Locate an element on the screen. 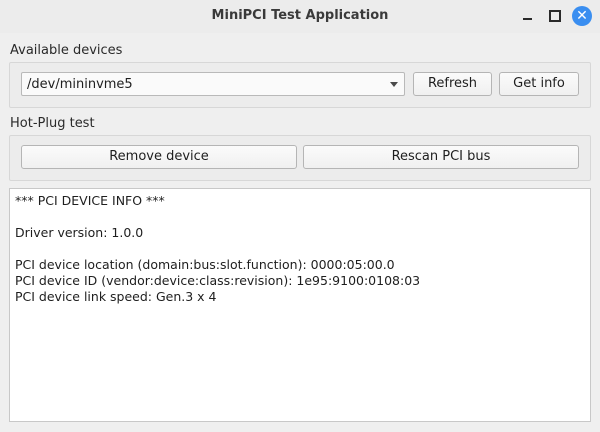  remove-device-button: Remove device is located at coordinates (159, 157).